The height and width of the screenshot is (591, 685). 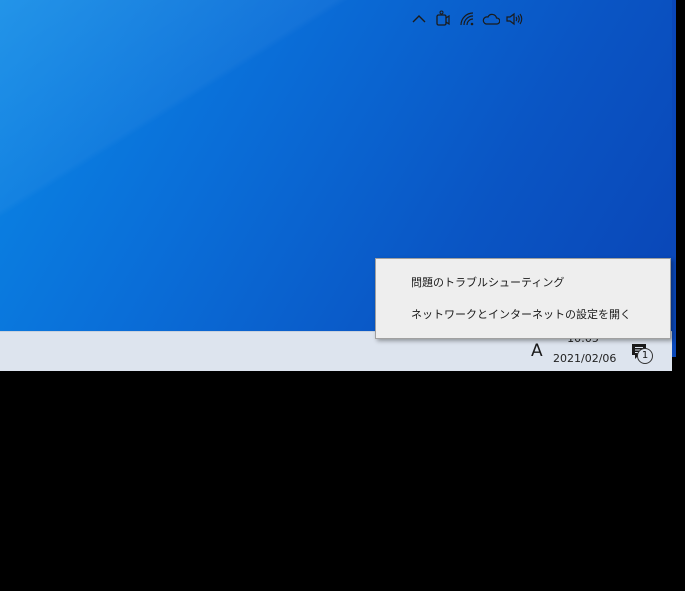 I want to click on chevron-up-icon, so click(x=419, y=19).